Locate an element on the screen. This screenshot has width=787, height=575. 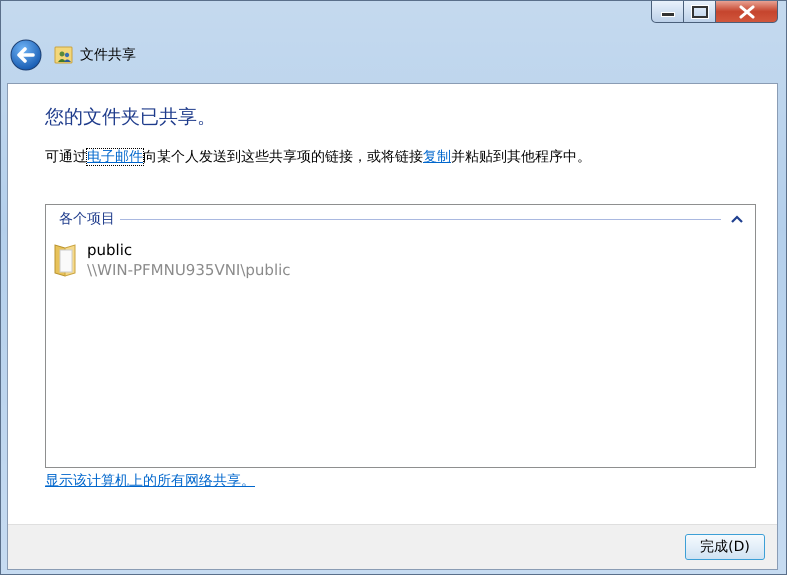
shared-folder-icon is located at coordinates (64, 55).